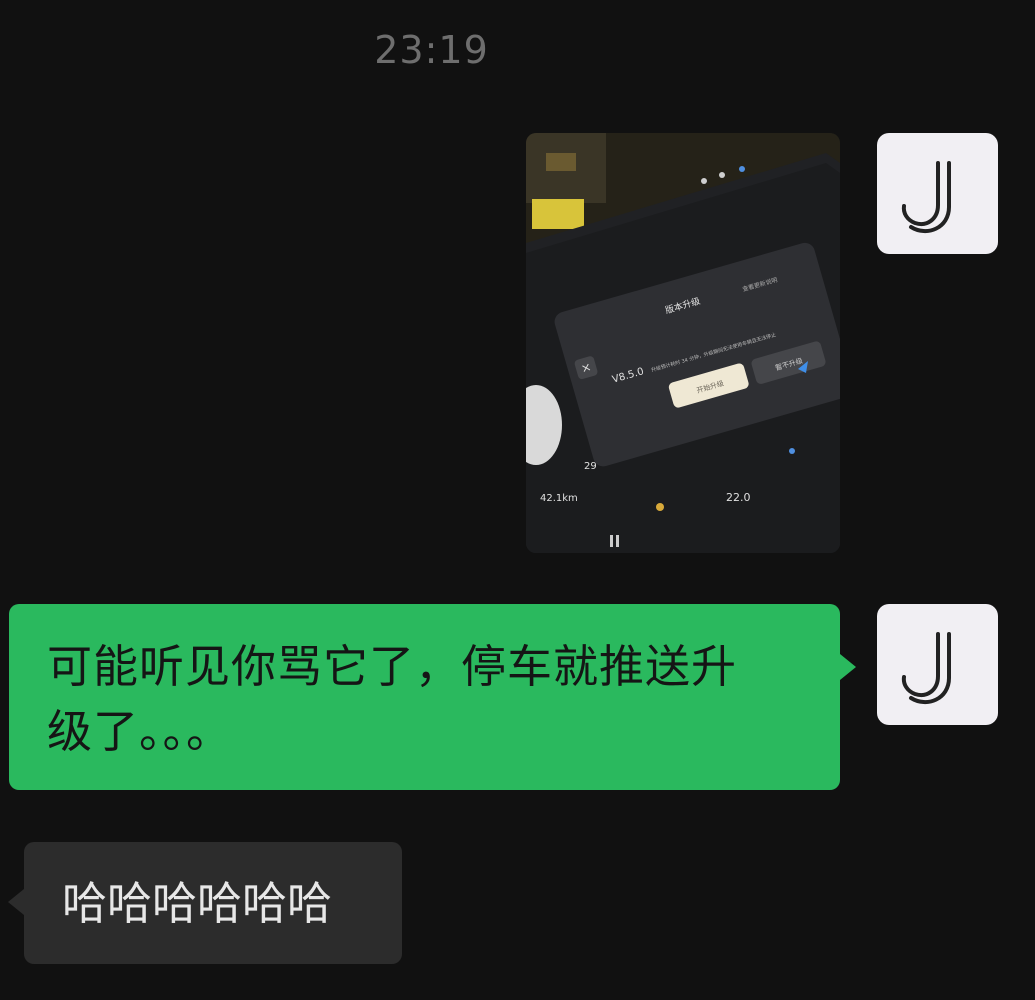  I want to click on small-value: 29, so click(590, 466).